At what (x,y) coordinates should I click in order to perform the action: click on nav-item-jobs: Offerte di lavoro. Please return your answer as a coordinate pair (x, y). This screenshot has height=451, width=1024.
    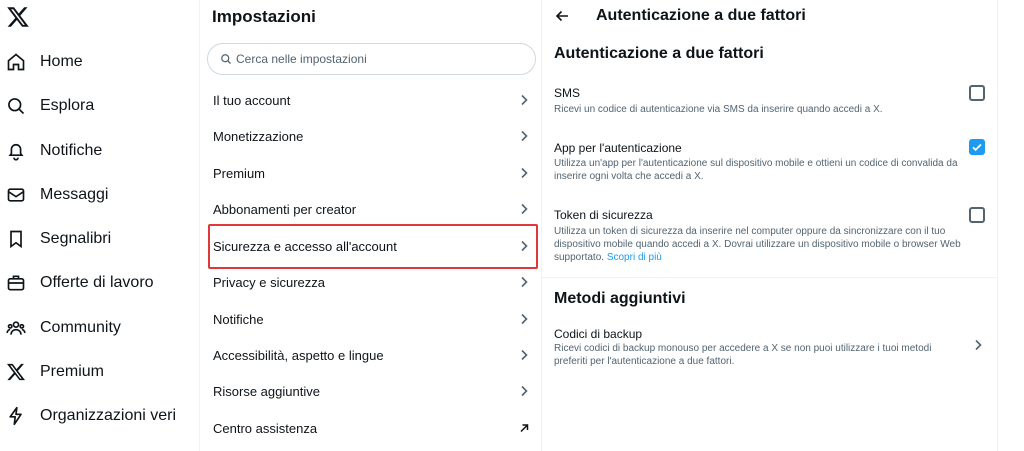
    Looking at the image, I should click on (98, 283).